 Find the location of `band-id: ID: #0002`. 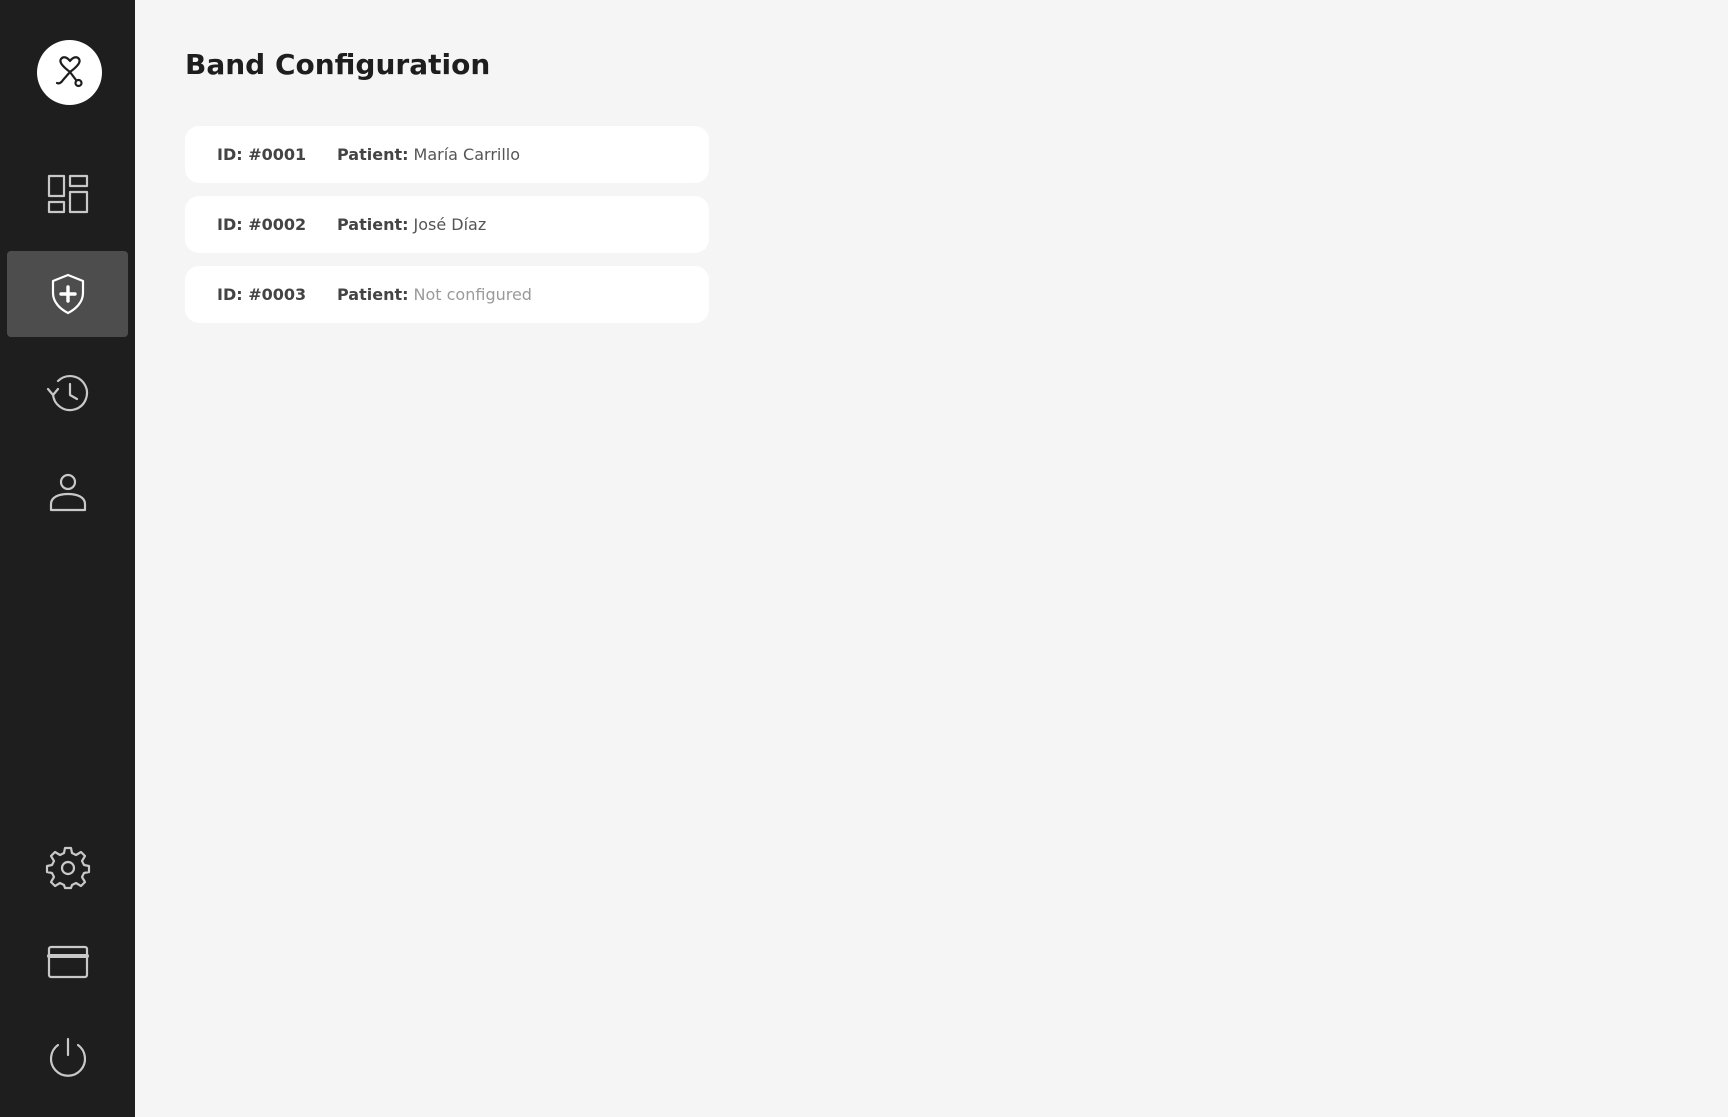

band-id: ID: #0002 is located at coordinates (262, 224).